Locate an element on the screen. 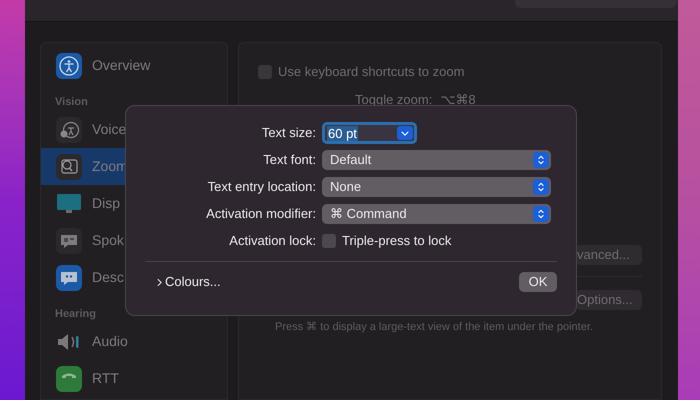 The image size is (700, 400). field-label: Text font: is located at coordinates (289, 160).